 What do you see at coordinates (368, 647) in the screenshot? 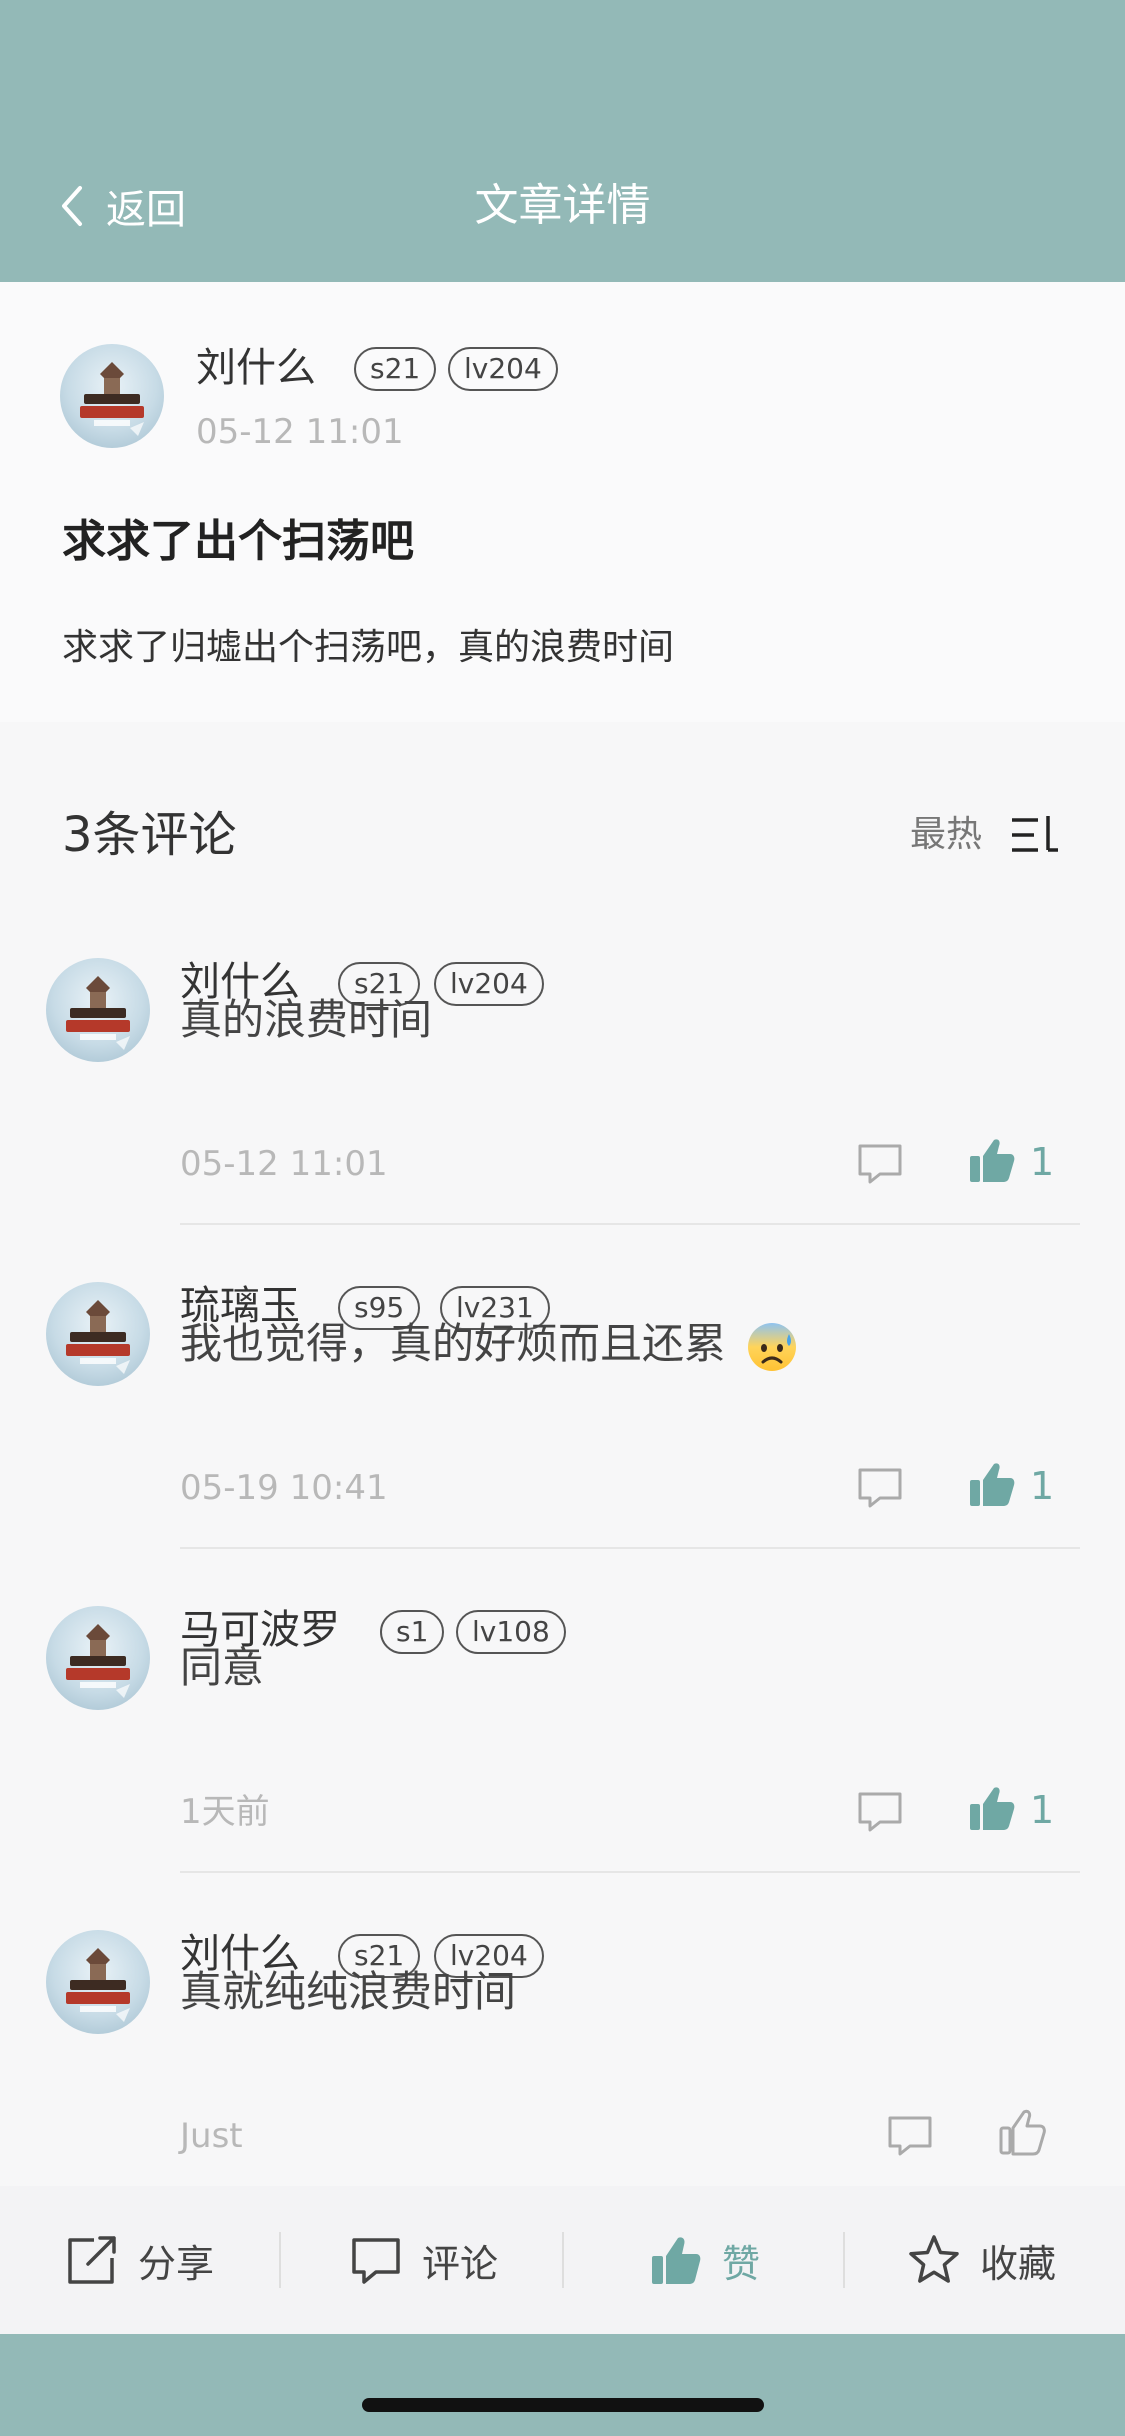
I see `article-body: 求求了归墟出个扫荡吧，真的浪费时间` at bounding box center [368, 647].